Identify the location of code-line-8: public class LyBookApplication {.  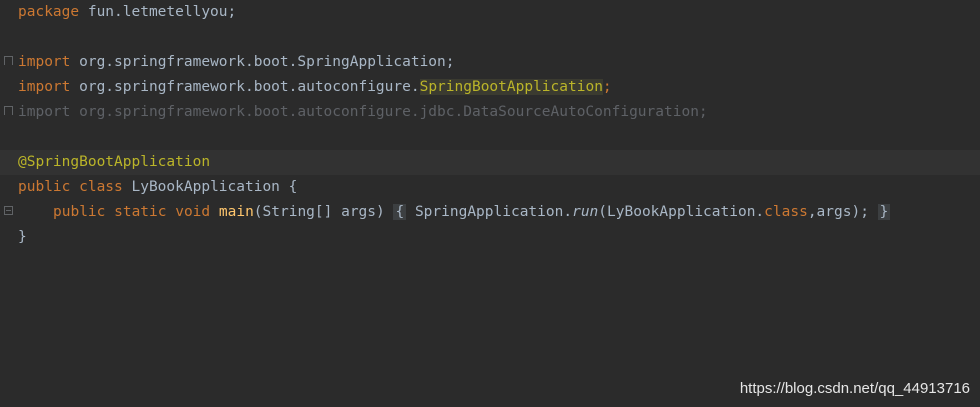
(158, 187).